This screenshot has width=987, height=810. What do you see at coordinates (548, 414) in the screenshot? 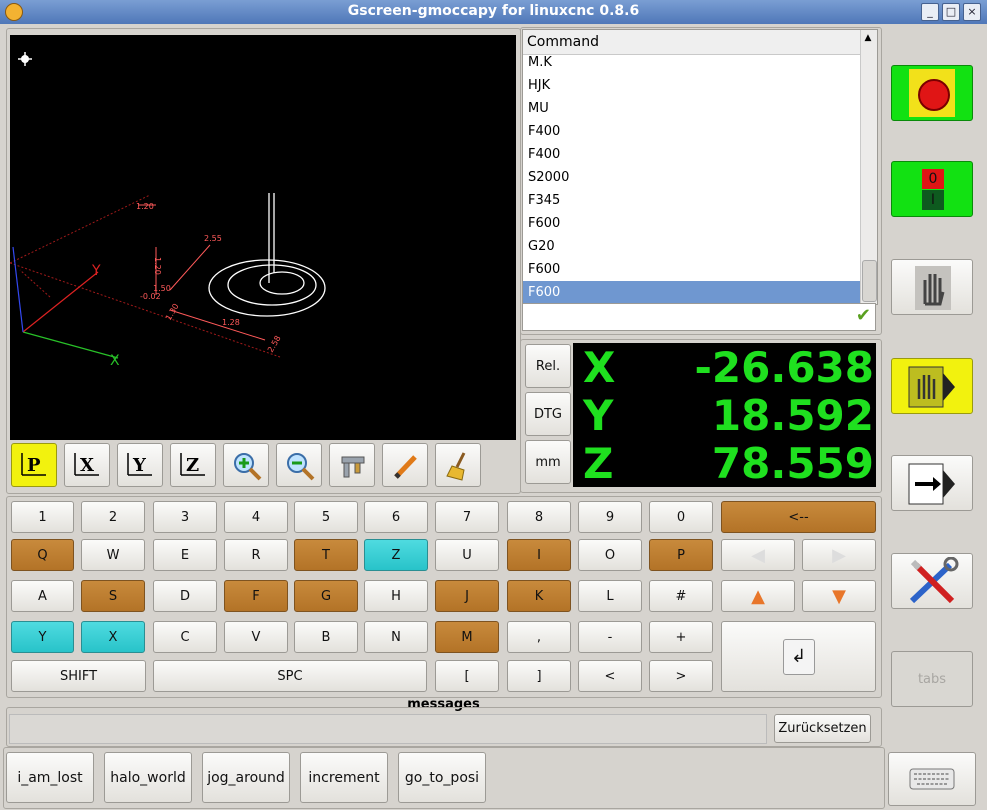
I see `dtg-button: DTG` at bounding box center [548, 414].